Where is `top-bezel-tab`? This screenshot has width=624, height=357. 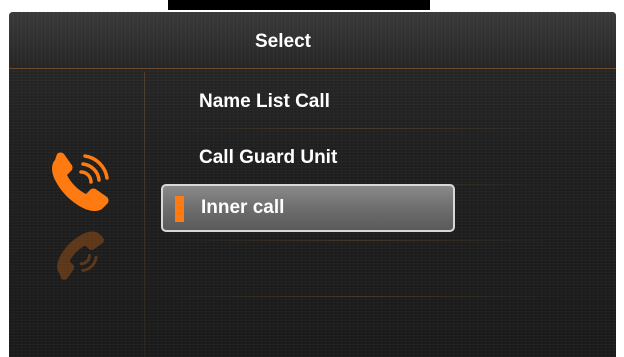
top-bezel-tab is located at coordinates (299, 5).